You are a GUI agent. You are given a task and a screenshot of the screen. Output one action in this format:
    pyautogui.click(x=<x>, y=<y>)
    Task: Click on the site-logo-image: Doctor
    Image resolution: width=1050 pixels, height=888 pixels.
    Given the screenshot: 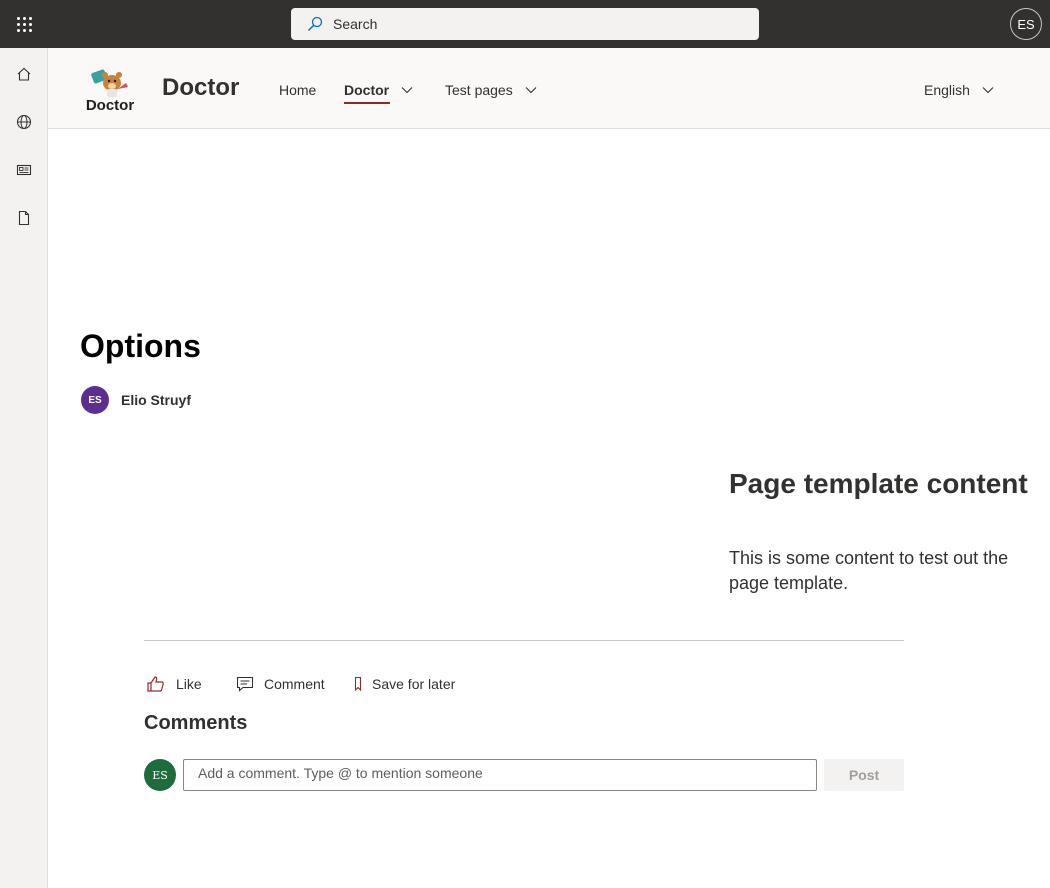 What is the action you would take?
    pyautogui.click(x=110, y=91)
    